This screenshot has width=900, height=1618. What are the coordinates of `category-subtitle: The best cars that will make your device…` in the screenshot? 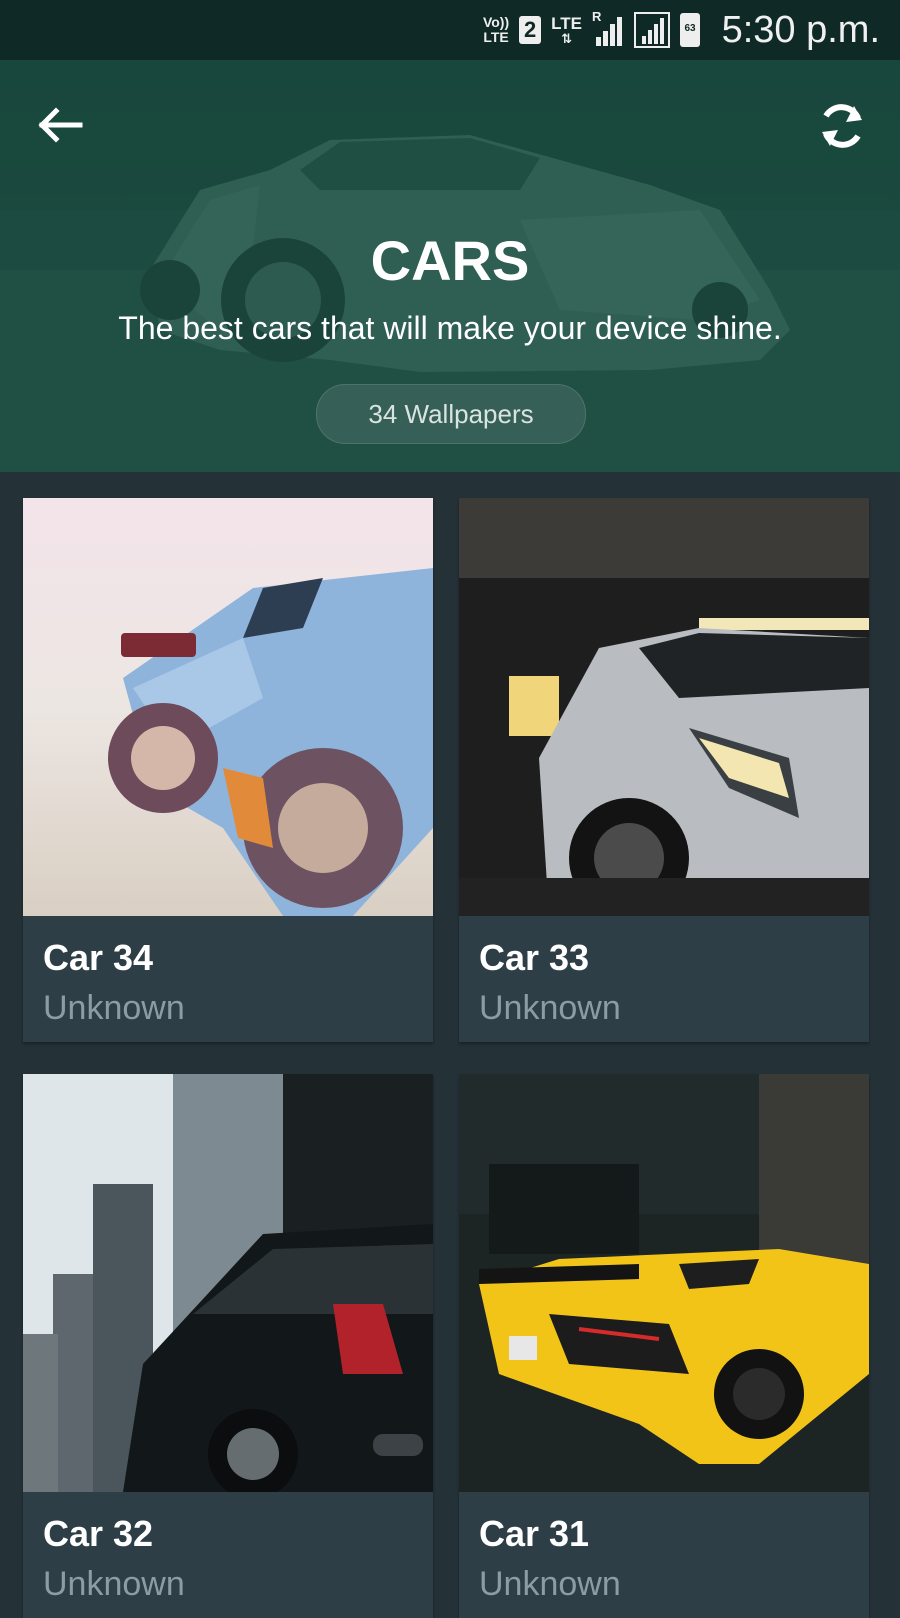 It's located at (450, 328).